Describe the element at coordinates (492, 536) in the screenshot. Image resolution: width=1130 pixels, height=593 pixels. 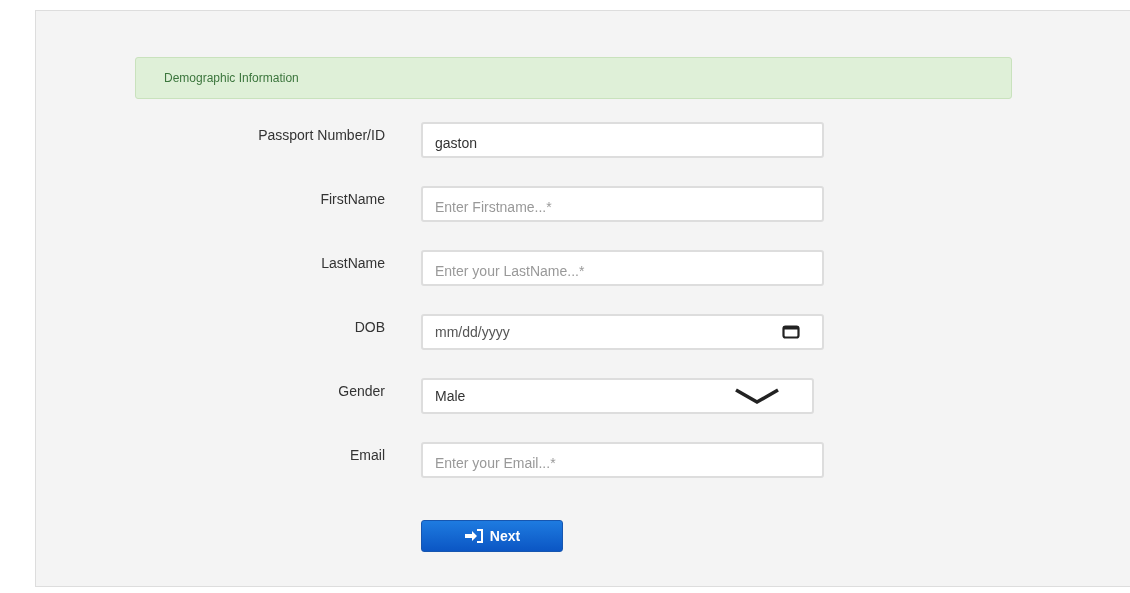
I see `next-button: Next` at that location.